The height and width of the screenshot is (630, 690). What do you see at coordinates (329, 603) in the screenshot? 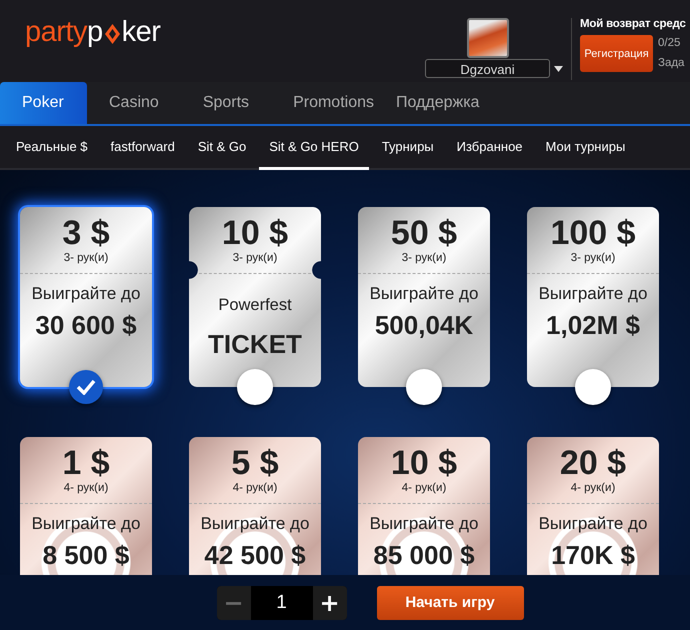
I see `plus-button: +` at bounding box center [329, 603].